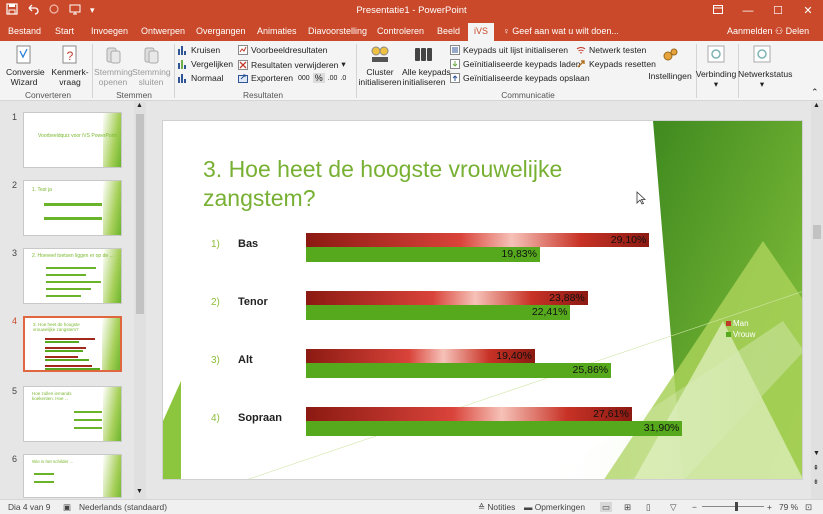 Image resolution: width=823 pixels, height=514 pixels. Describe the element at coordinates (641, 198) in the screenshot. I see `mouse-cursor-icon` at that location.